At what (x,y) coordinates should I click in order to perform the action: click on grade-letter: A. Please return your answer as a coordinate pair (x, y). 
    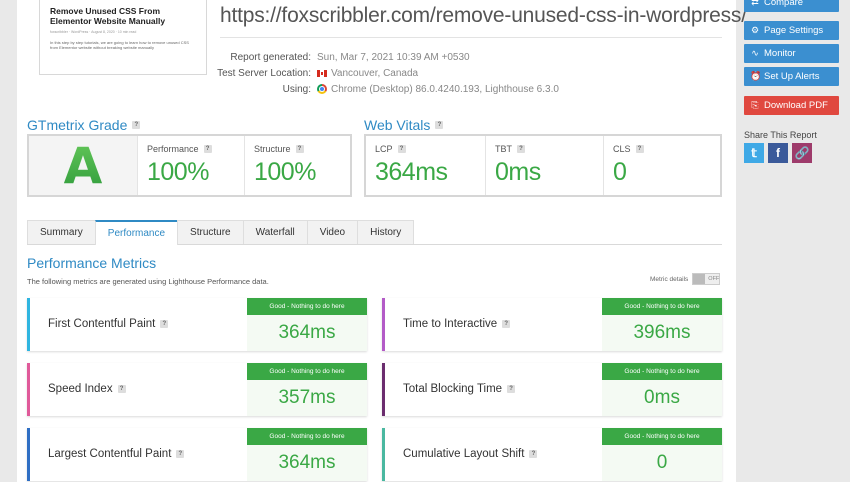
    Looking at the image, I should click on (83, 165).